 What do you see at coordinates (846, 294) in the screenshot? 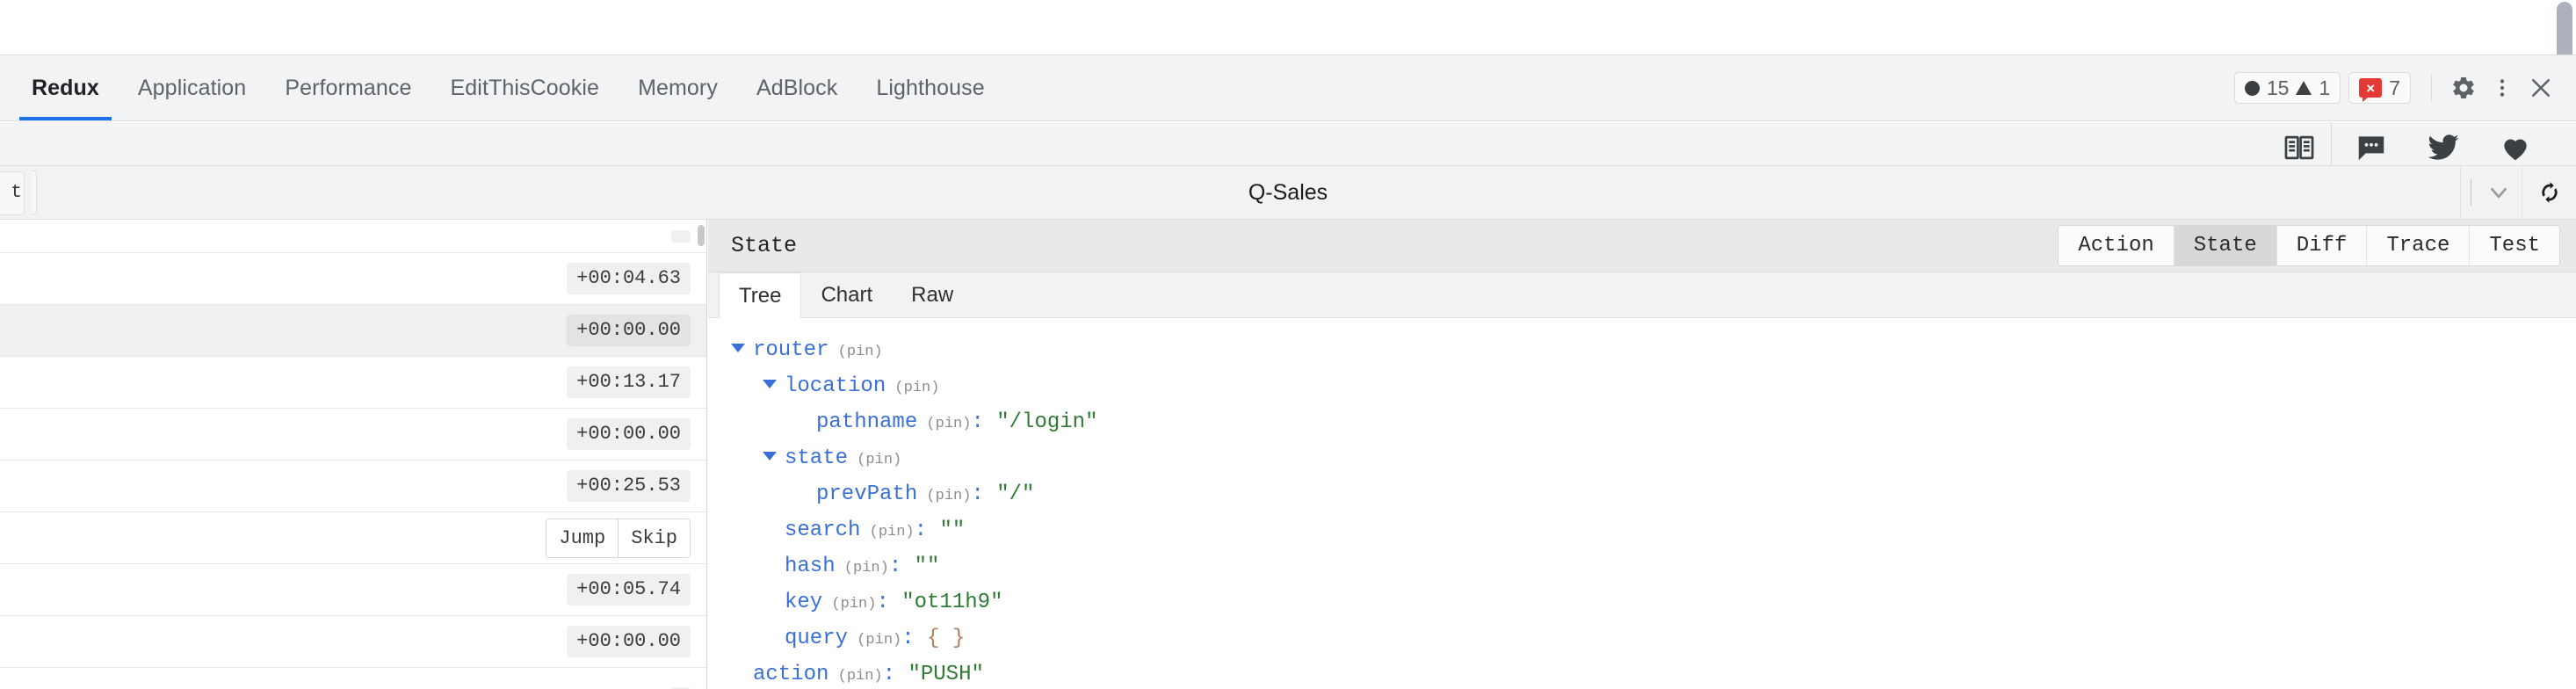
I see `subtab-chart: Chart` at bounding box center [846, 294].